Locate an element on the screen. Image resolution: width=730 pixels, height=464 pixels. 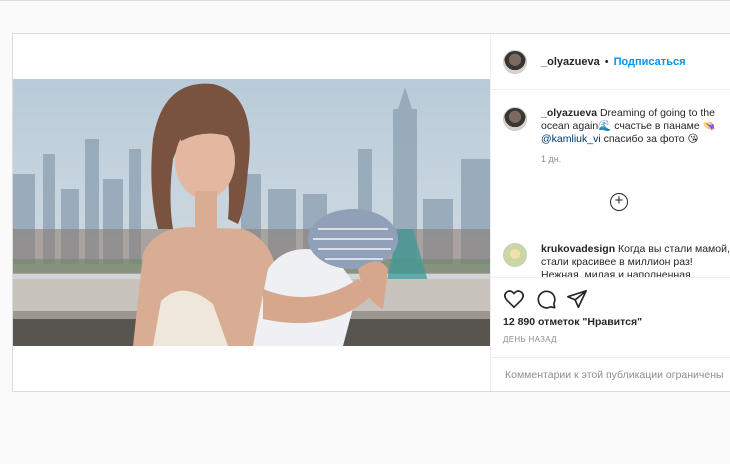
post-actions: 12 890 отметок "Нравится" ДЕНЬ НАЗАД is located at coordinates (610, 317).